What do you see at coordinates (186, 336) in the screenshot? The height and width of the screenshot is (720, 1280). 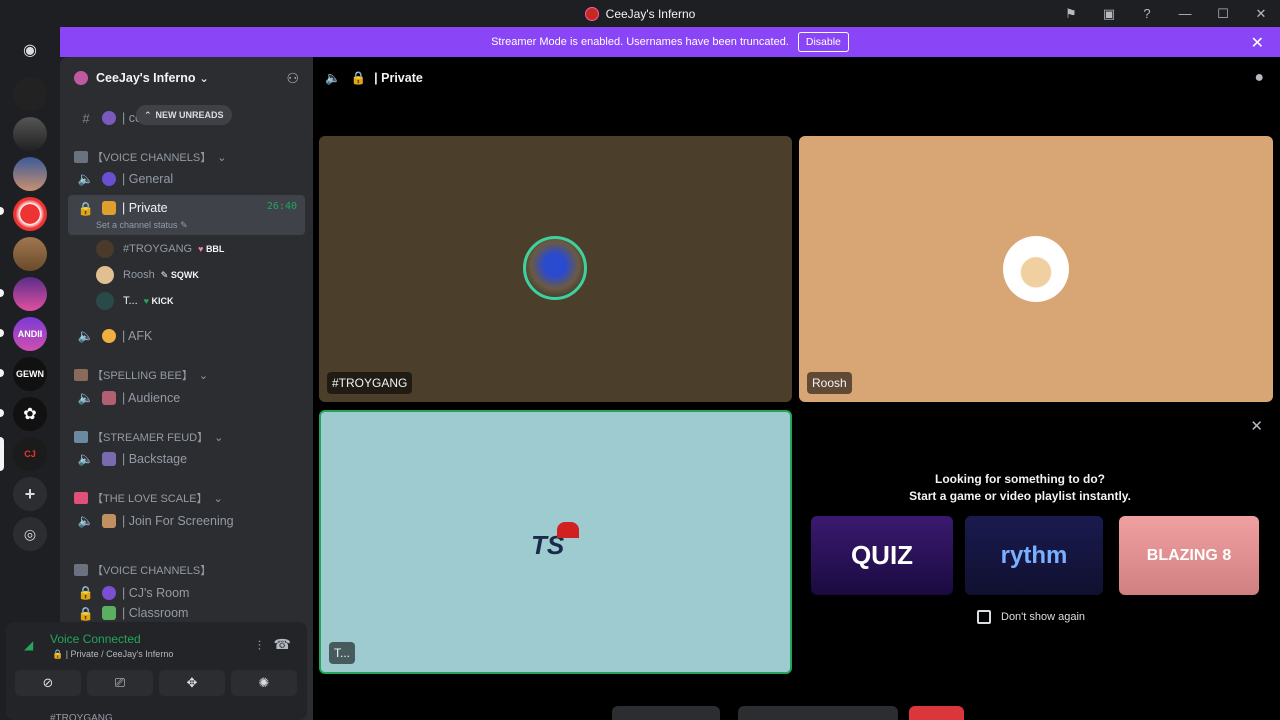 I see `channel-afk: 🔈 | AFK` at bounding box center [186, 336].